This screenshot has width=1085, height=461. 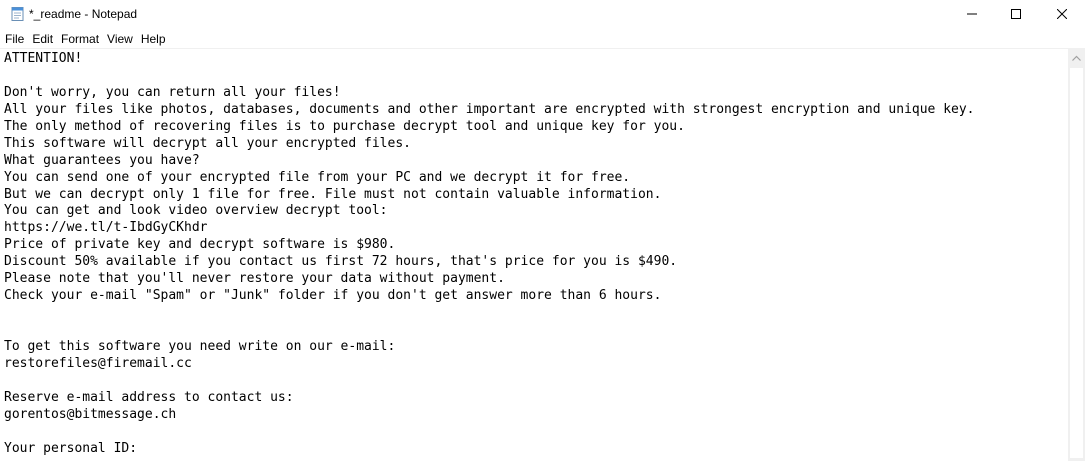 I want to click on chevron-up-icon, so click(x=1076, y=57).